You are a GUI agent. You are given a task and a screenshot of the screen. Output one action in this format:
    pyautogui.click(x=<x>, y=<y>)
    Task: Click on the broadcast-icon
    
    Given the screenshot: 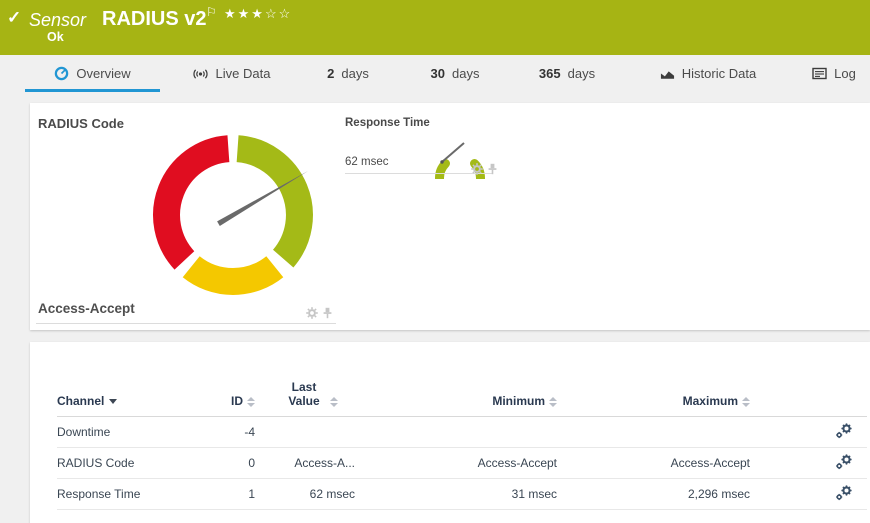 What is the action you would take?
    pyautogui.click(x=200, y=73)
    